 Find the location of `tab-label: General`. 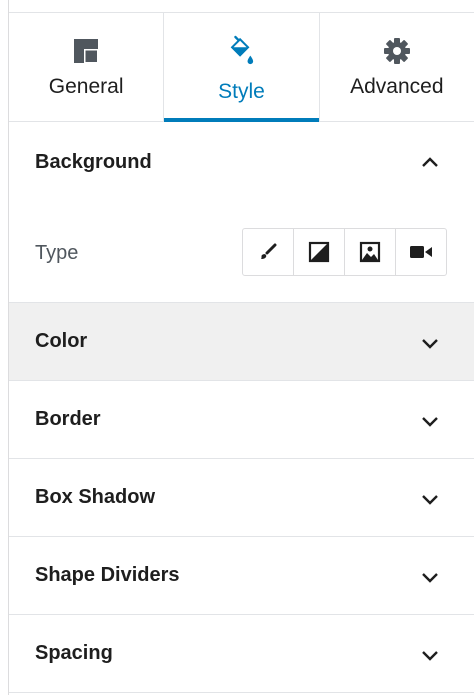

tab-label: General is located at coordinates (86, 86).